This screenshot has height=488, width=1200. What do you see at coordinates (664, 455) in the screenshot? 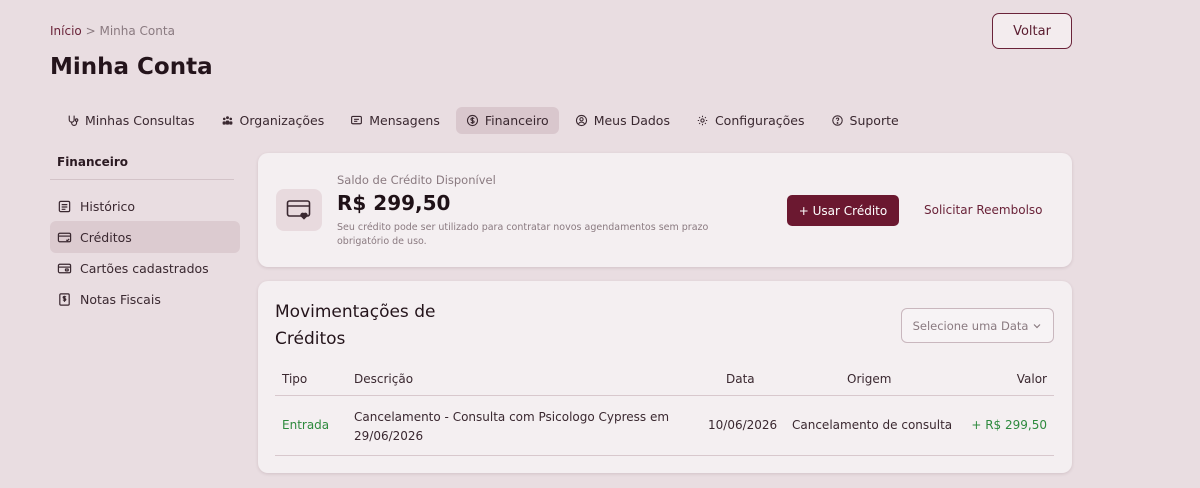
I see `table-row-divider` at bounding box center [664, 455].